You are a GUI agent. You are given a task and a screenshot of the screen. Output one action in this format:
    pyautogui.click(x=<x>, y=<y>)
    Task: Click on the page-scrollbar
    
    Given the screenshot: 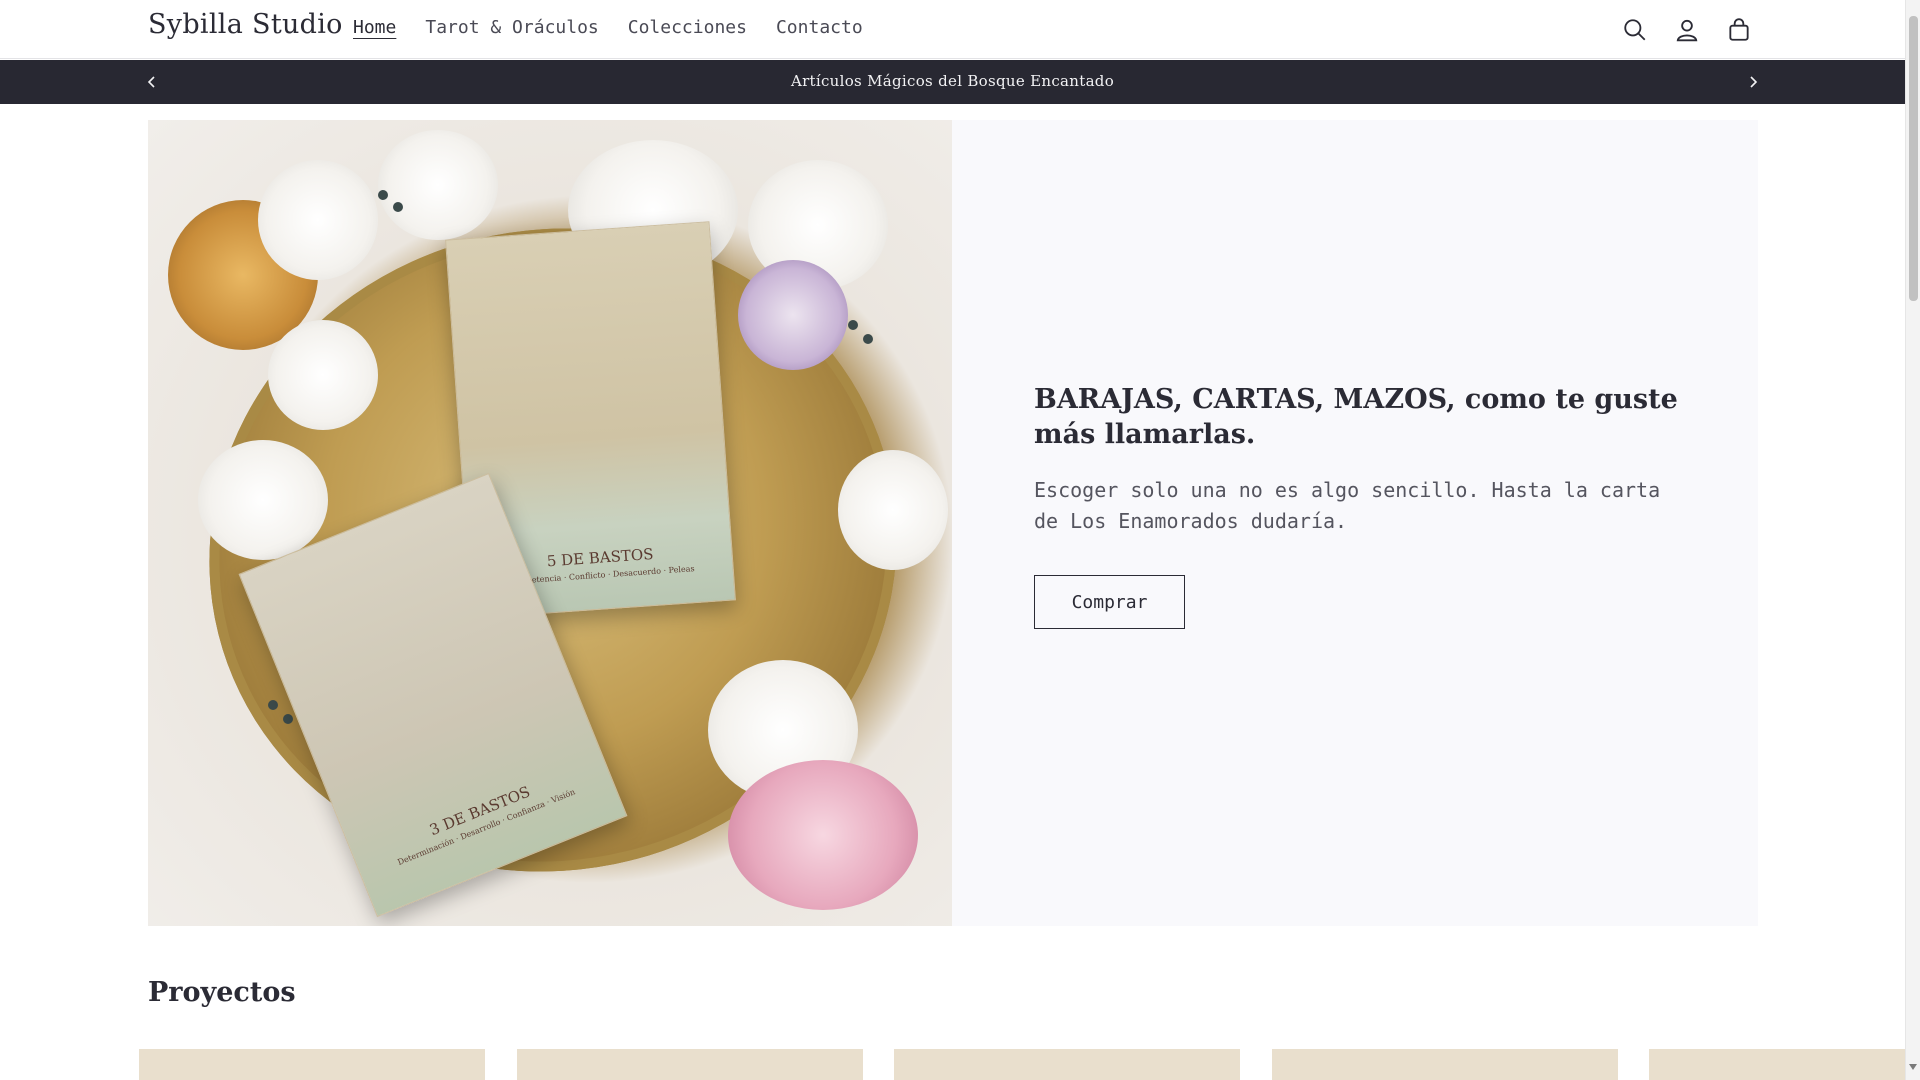 What is the action you would take?
    pyautogui.click(x=1912, y=540)
    